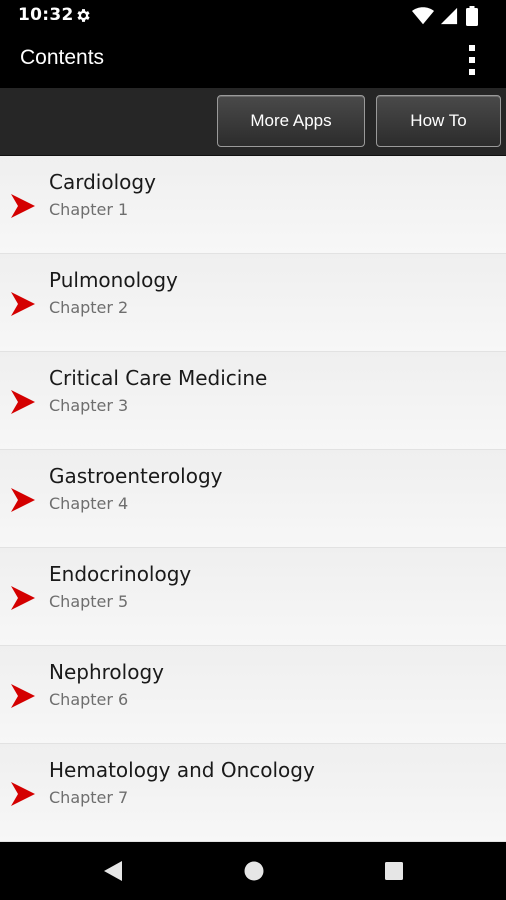  I want to click on wifi-icon, so click(423, 16).